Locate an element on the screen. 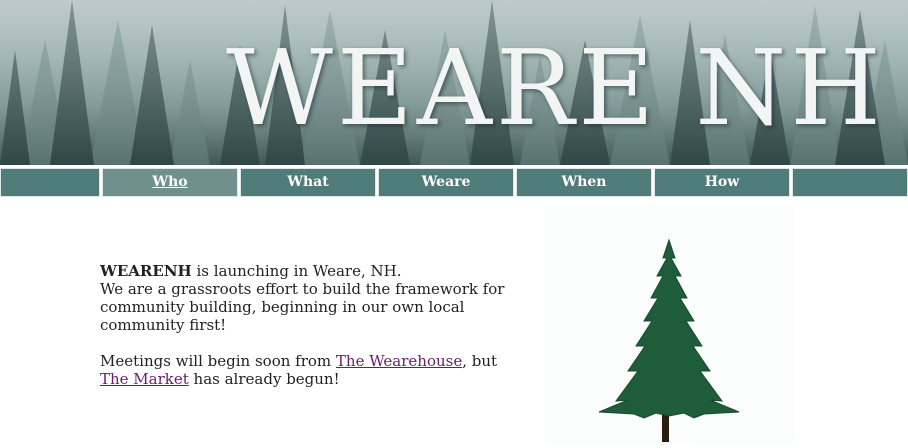 Image resolution: width=908 pixels, height=448 pixels. market-link: The Market is located at coordinates (144, 379).